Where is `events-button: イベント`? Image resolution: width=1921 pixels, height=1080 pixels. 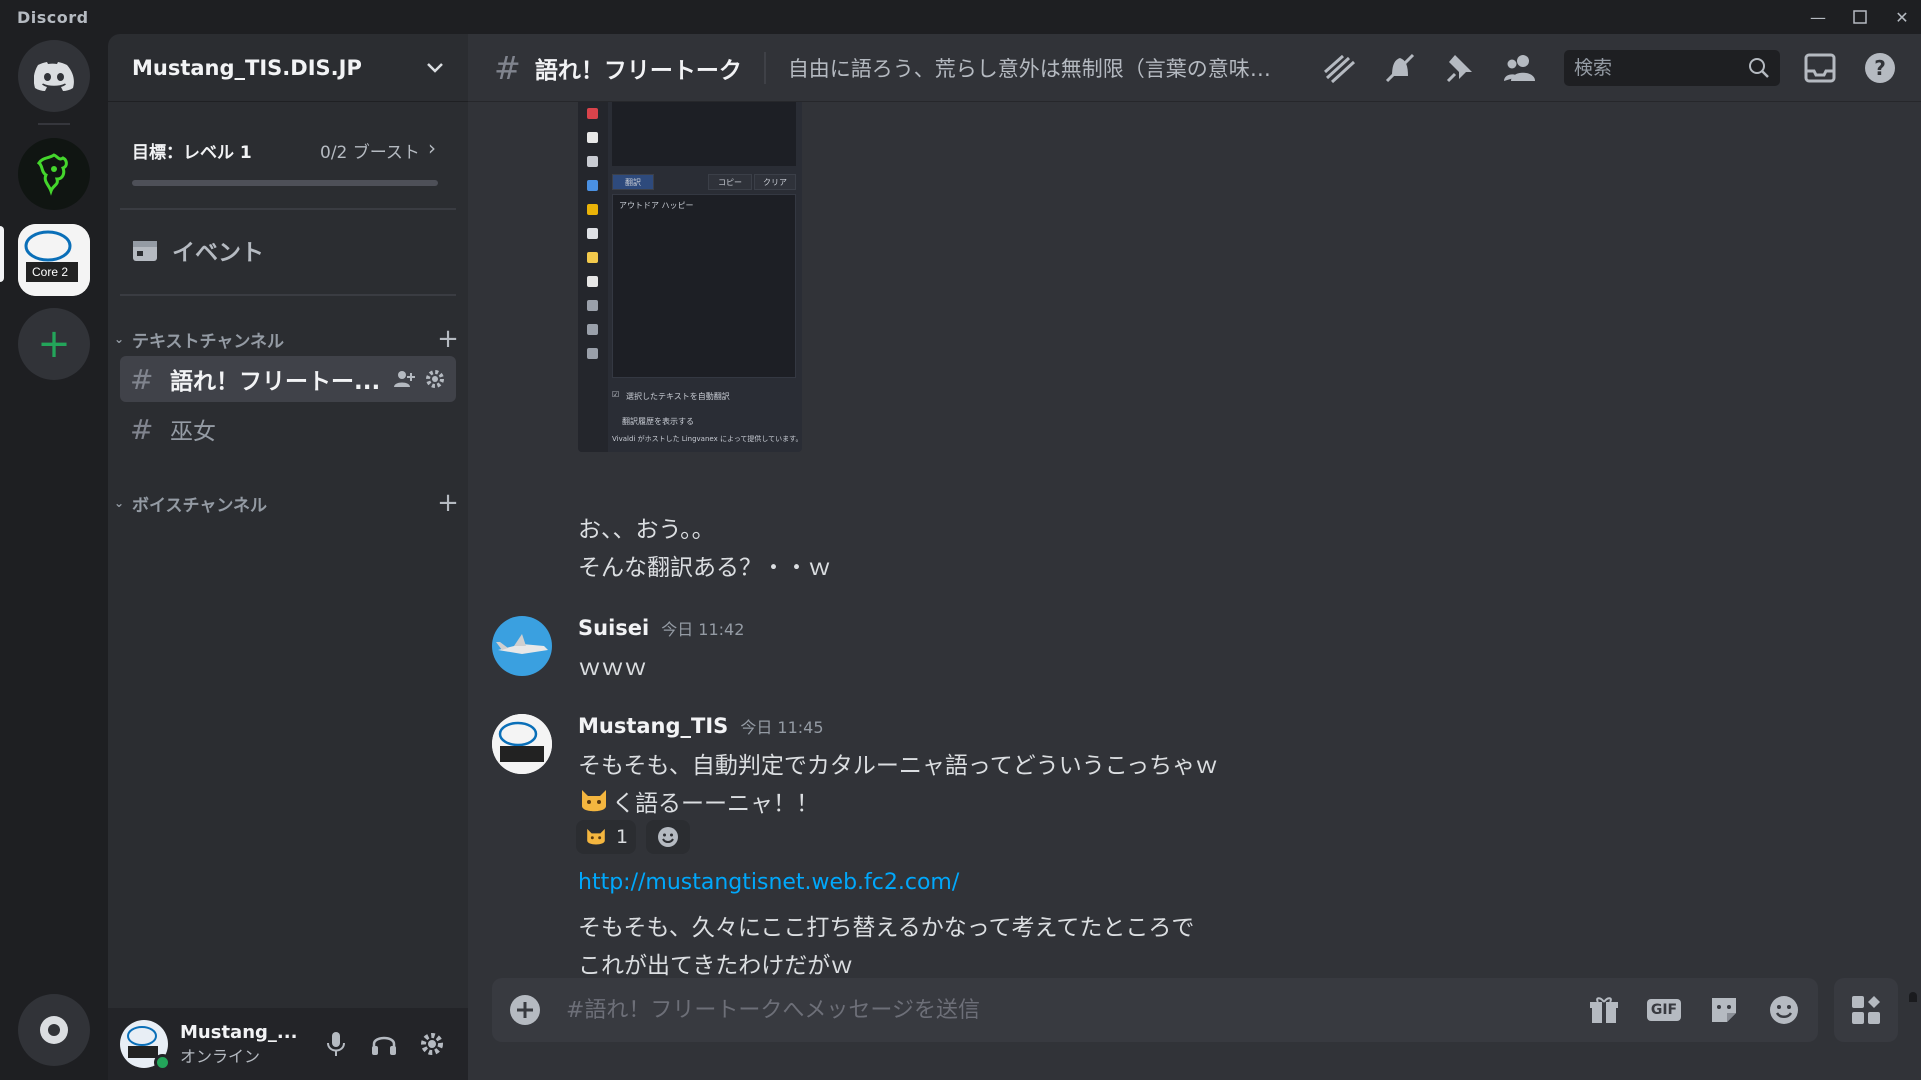 events-button: イベント is located at coordinates (198, 250).